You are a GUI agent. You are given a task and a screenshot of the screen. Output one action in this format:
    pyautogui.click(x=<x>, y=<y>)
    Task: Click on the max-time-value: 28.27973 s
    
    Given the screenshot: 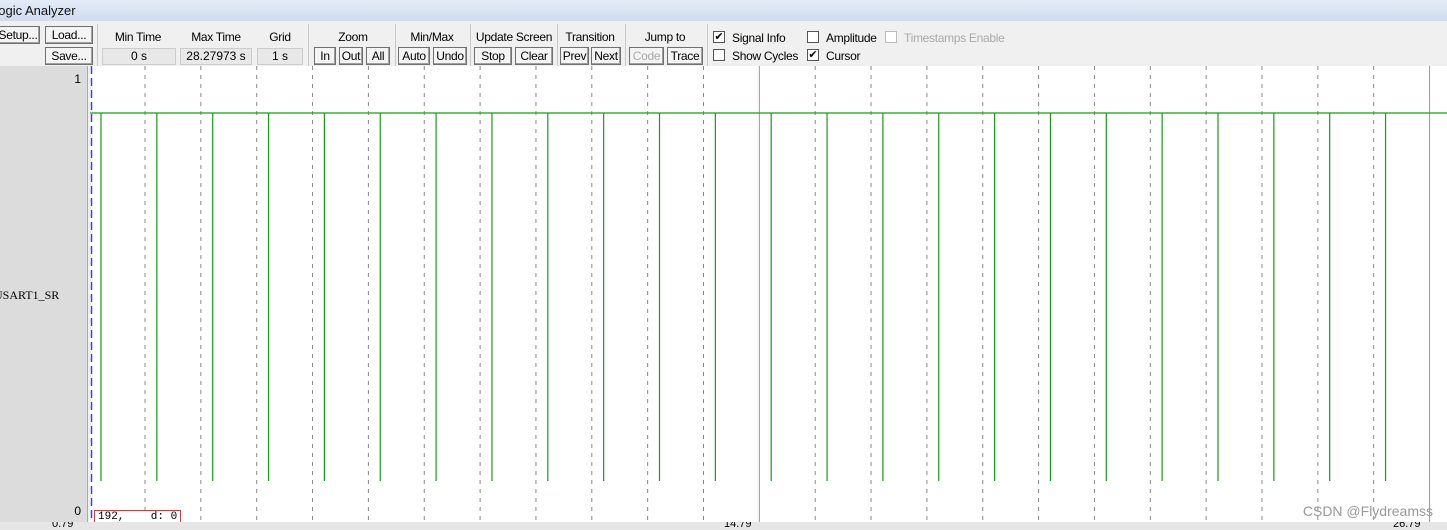 What is the action you would take?
    pyautogui.click(x=216, y=56)
    